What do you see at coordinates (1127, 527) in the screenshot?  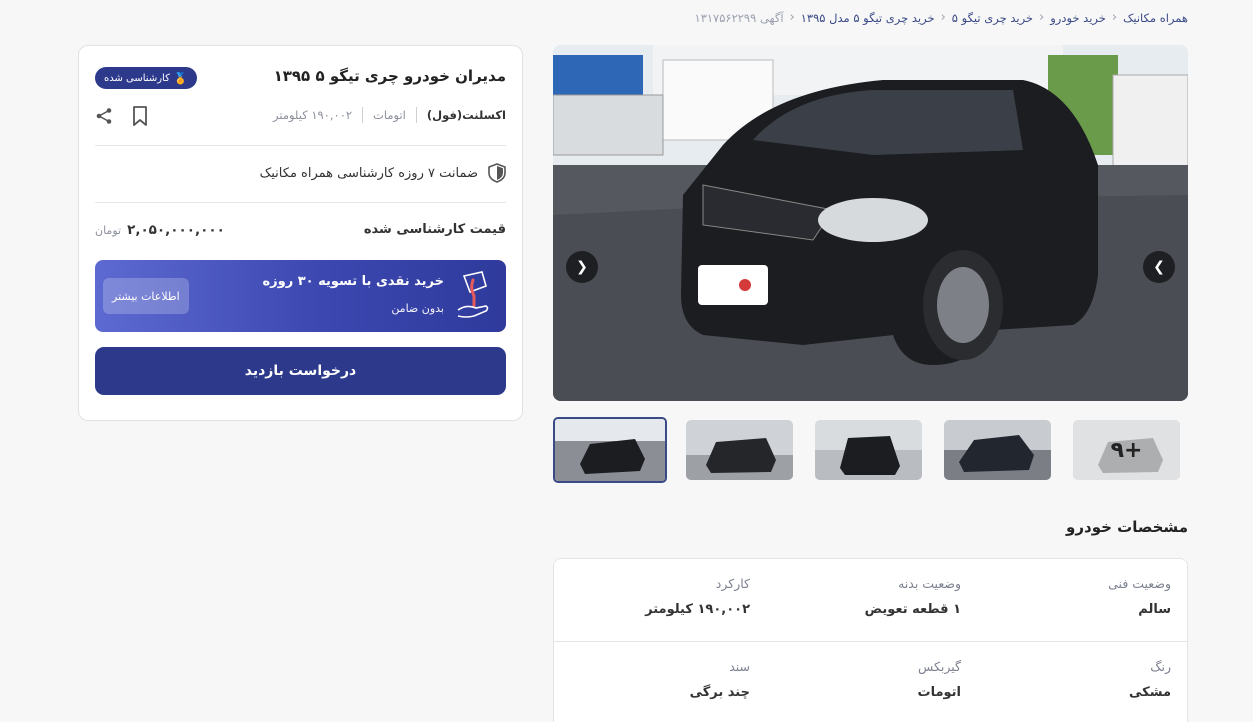 I see `specs-title: مشخصات خودرو` at bounding box center [1127, 527].